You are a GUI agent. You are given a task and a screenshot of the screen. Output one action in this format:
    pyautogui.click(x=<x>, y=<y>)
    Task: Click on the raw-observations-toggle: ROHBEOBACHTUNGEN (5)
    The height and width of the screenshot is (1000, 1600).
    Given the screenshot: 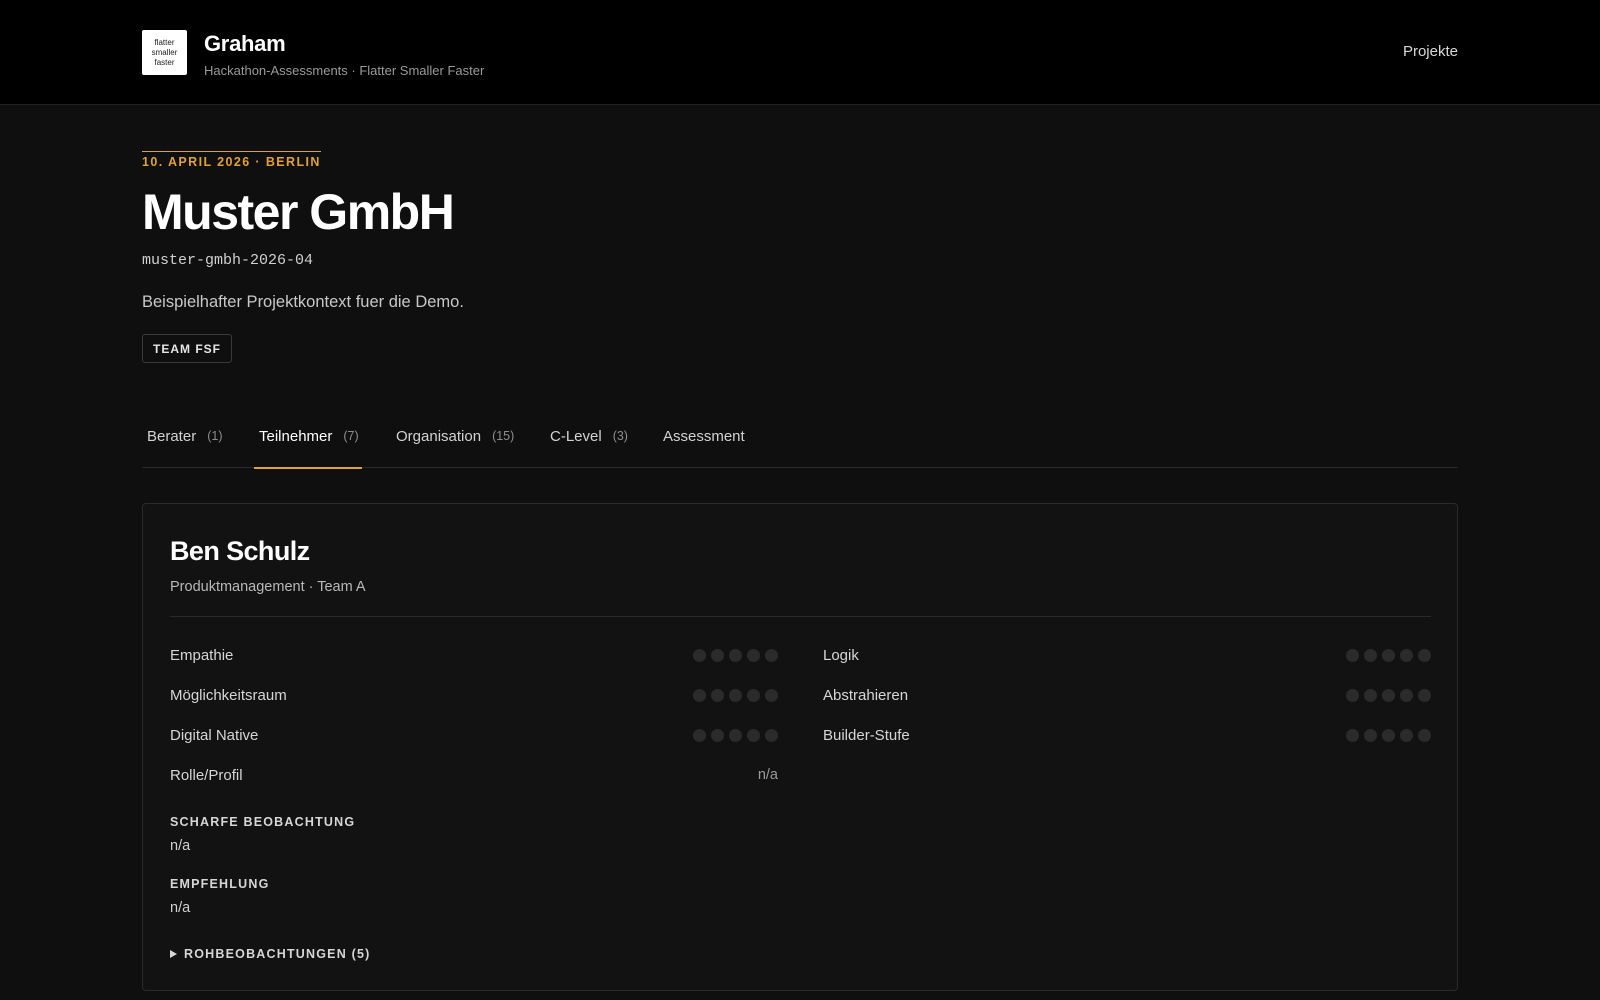 What is the action you would take?
    pyautogui.click(x=270, y=954)
    